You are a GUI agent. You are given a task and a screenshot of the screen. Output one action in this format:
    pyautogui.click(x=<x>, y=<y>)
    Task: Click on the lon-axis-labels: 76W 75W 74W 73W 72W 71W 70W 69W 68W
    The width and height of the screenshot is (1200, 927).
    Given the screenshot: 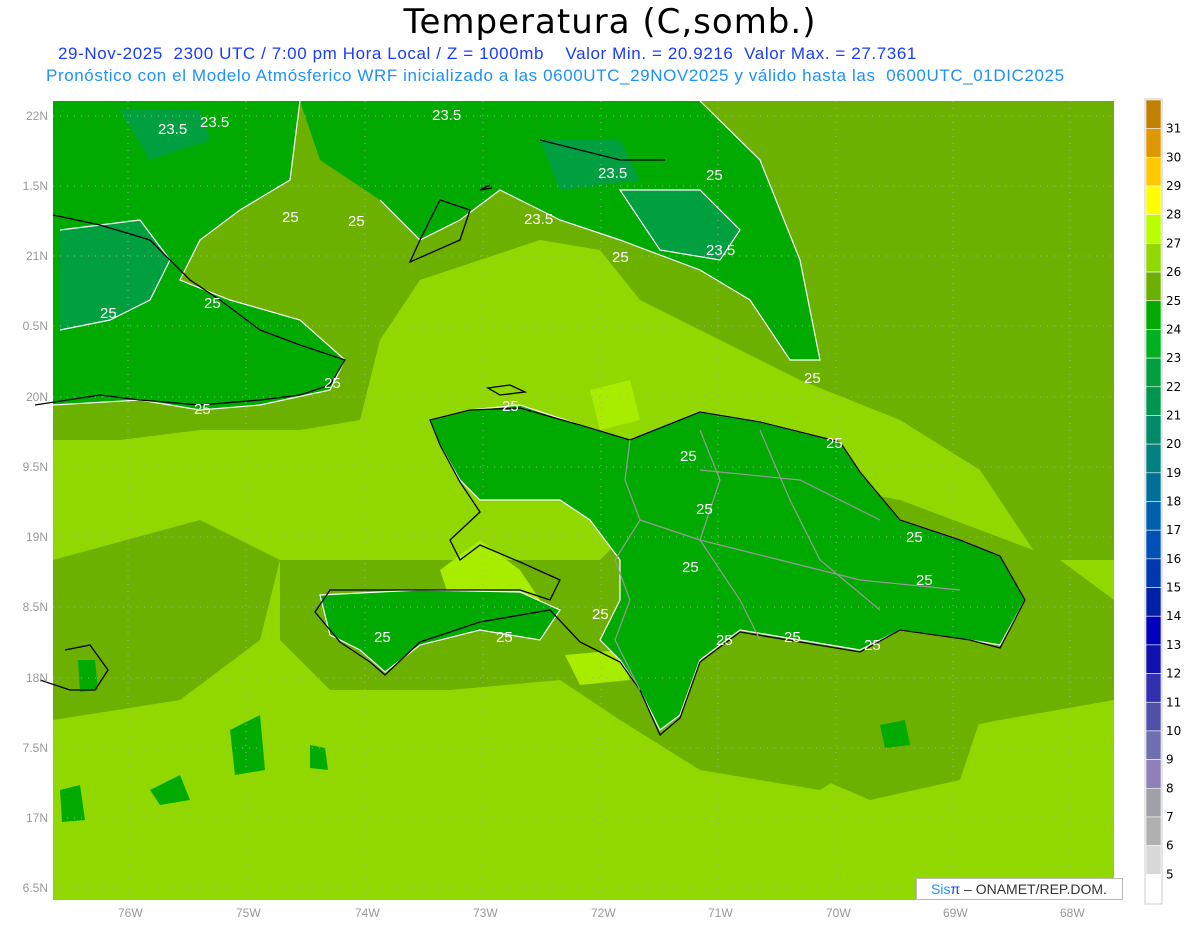 What is the action you would take?
    pyautogui.click(x=601, y=913)
    